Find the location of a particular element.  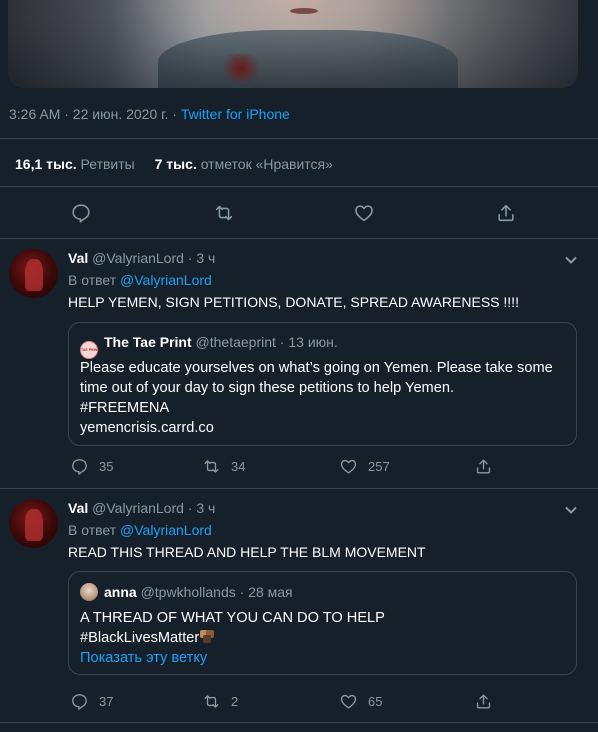

reply-count: 37 is located at coordinates (106, 701).